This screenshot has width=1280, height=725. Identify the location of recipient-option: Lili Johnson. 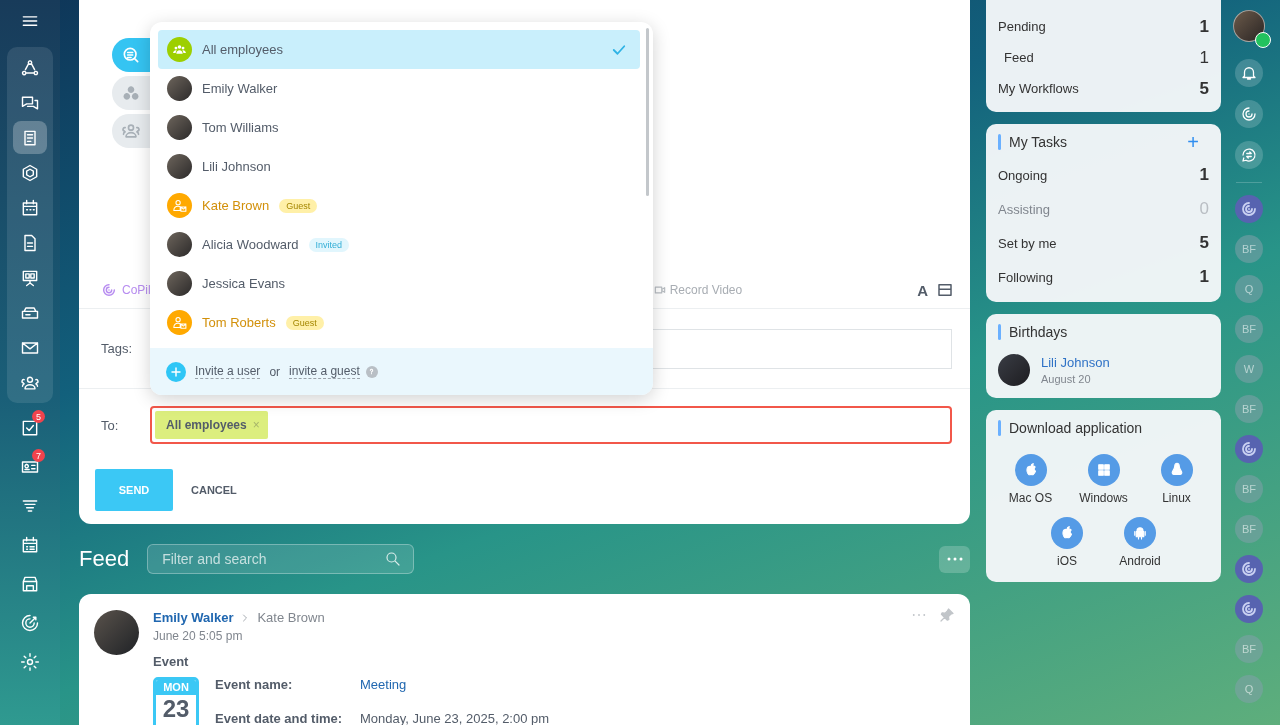
(399, 166).